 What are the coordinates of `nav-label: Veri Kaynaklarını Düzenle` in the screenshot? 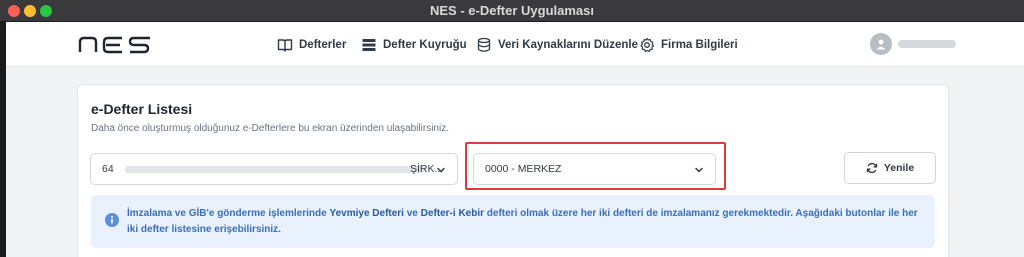 It's located at (568, 45).